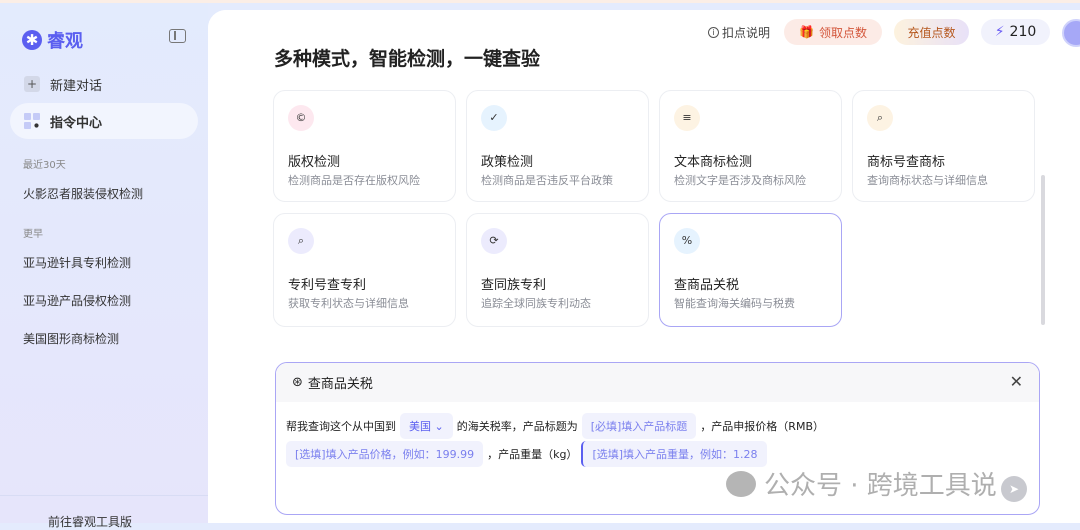 The height and width of the screenshot is (530, 1080). Describe the element at coordinates (713, 32) in the screenshot. I see `info-icon: i` at that location.